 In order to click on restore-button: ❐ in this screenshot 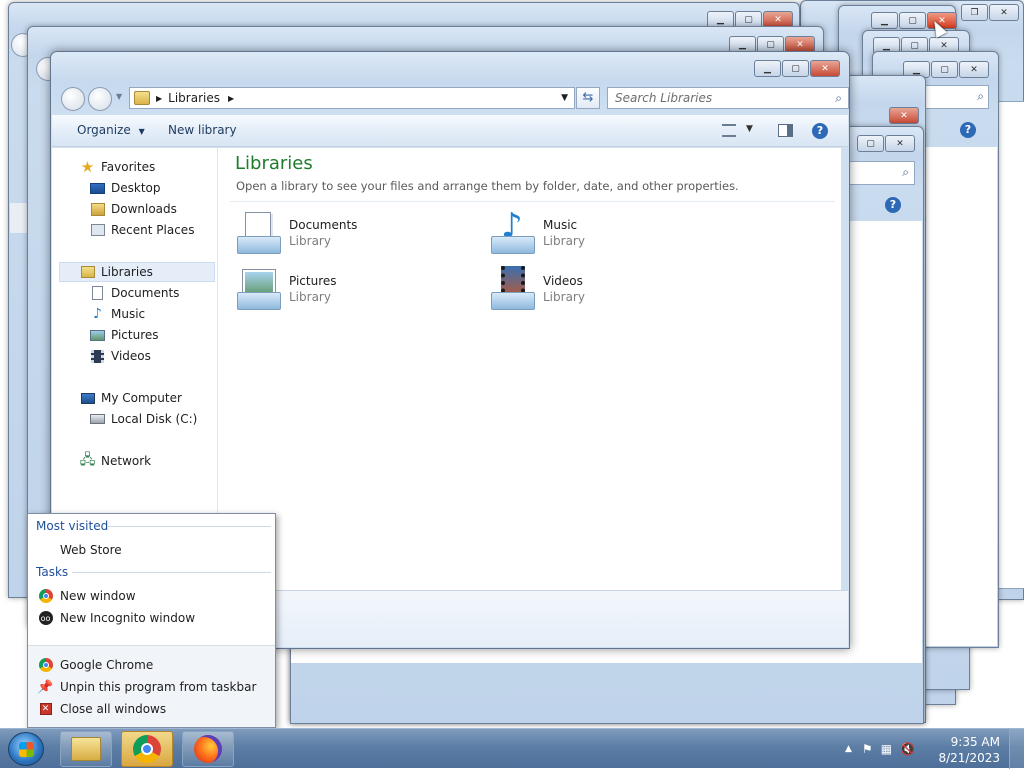, I will do `click(974, 12)`.